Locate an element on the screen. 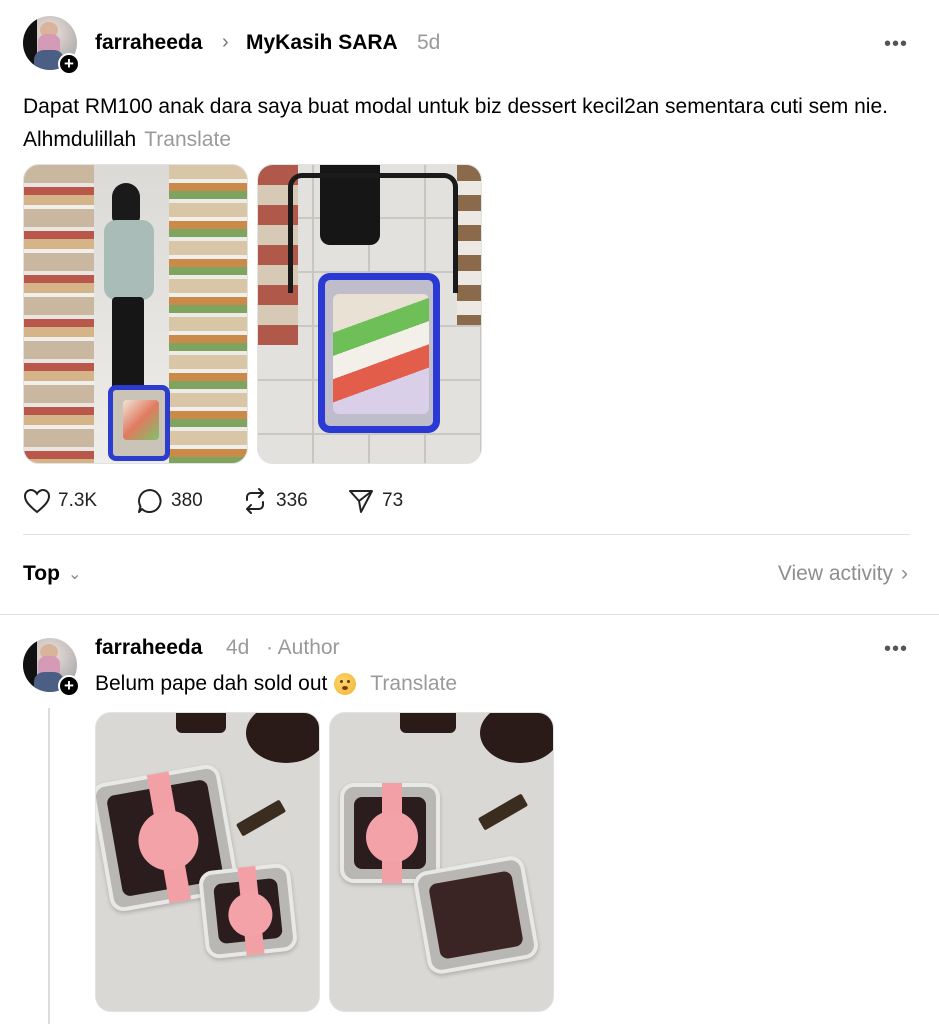 The image size is (939, 1024). send-icon is located at coordinates (361, 501).